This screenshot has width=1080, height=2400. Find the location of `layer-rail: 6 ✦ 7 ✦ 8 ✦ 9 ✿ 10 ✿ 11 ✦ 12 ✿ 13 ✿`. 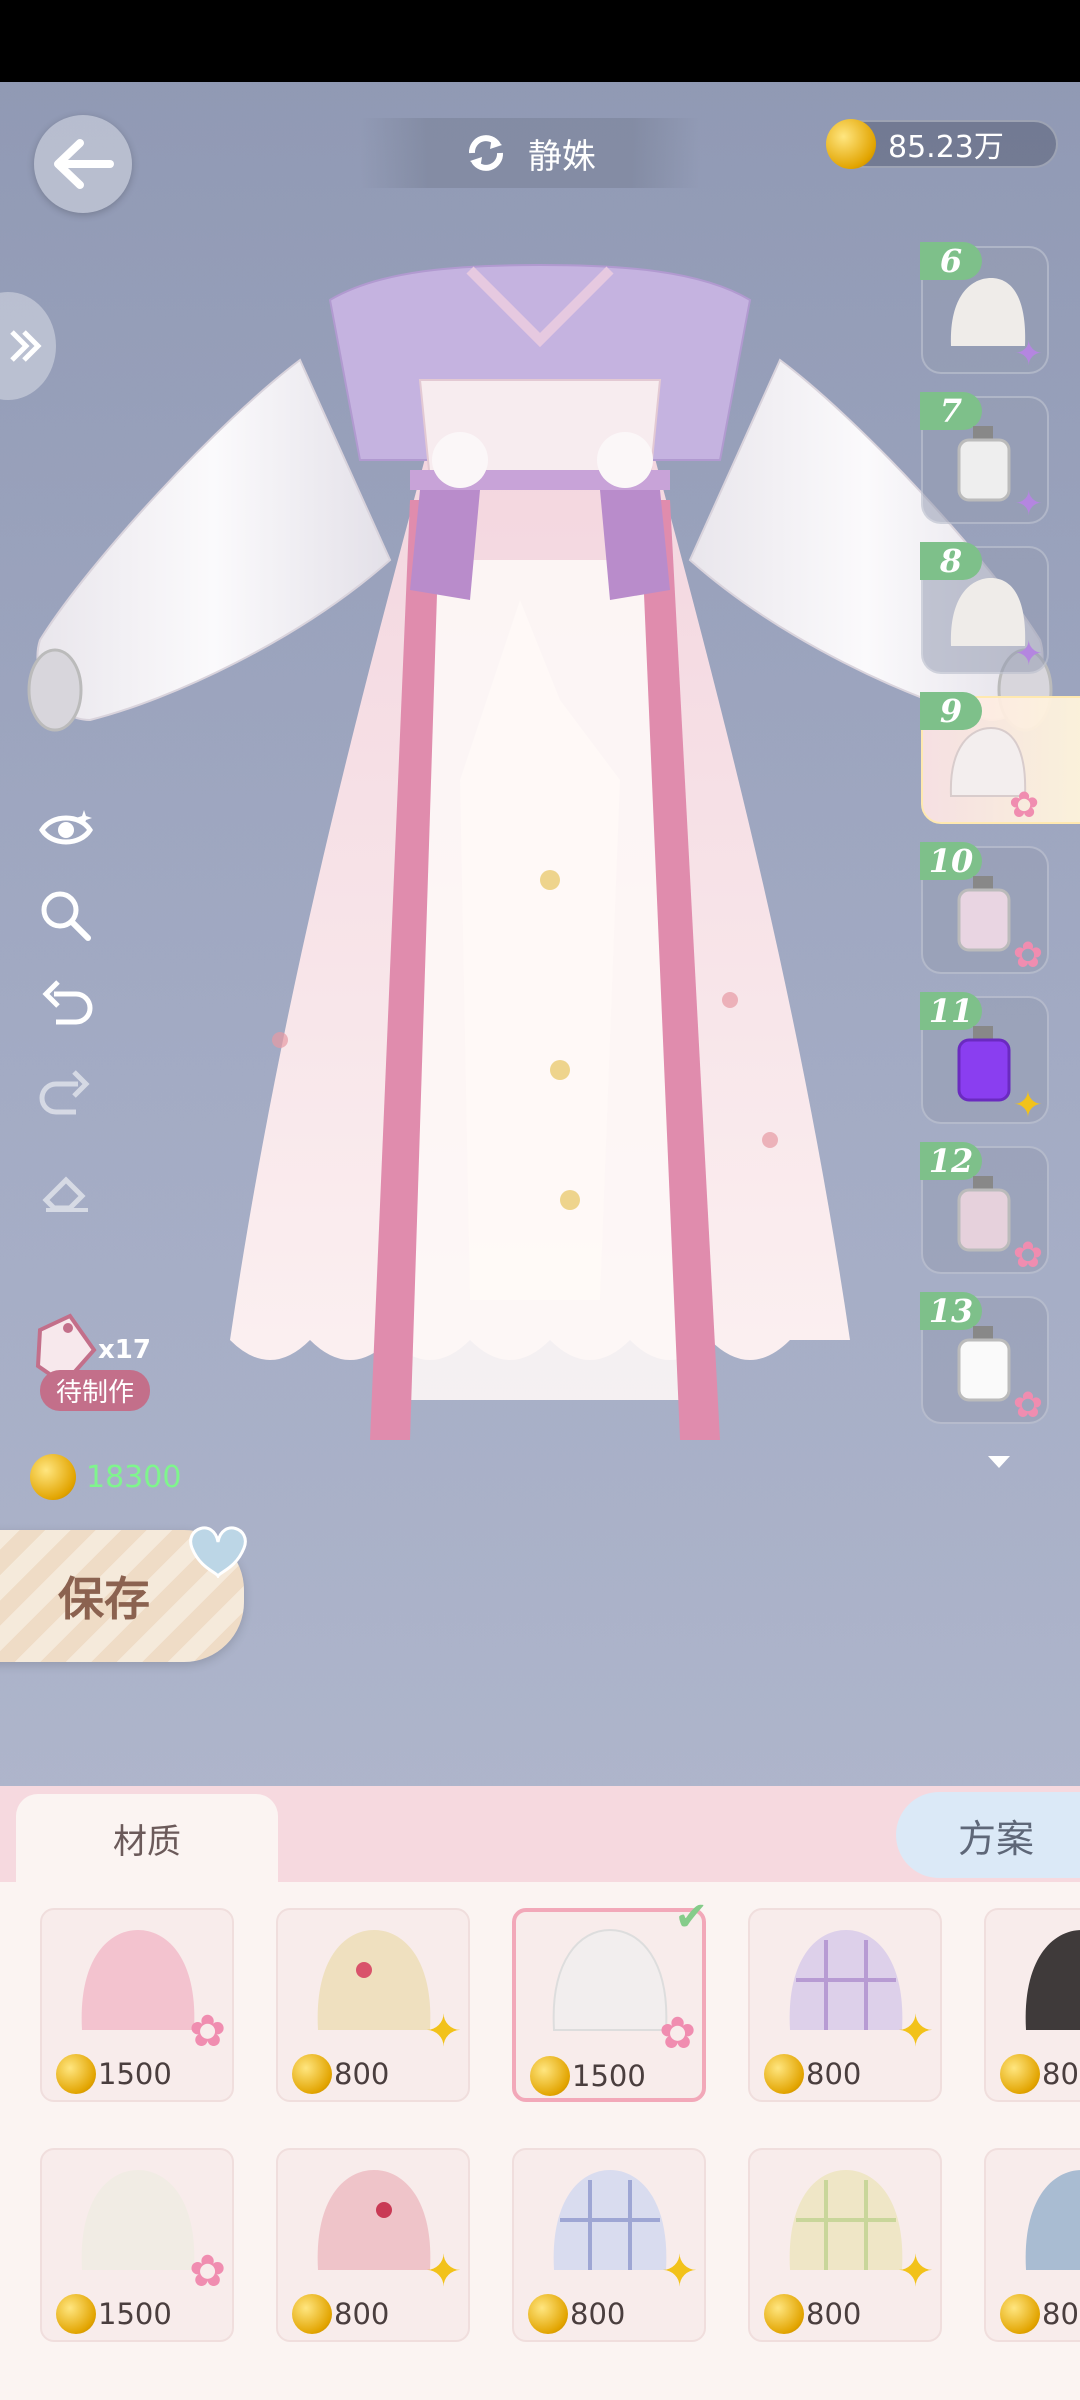

layer-rail: 6 ✦ 7 ✦ 8 ✦ 9 ✿ 10 ✿ 11 ✦ 12 ✿ 13 ✿ is located at coordinates (999, 845).